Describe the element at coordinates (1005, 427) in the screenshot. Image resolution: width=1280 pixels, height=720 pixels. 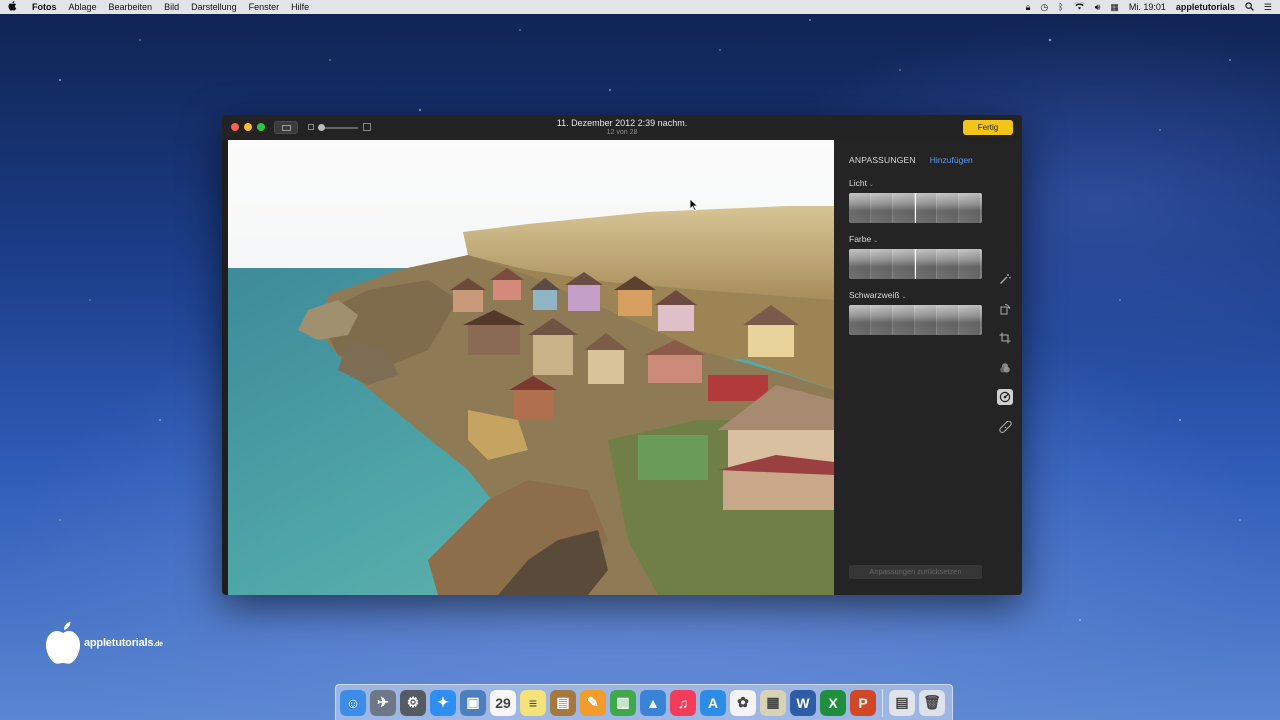
I see `retouch-icon` at that location.